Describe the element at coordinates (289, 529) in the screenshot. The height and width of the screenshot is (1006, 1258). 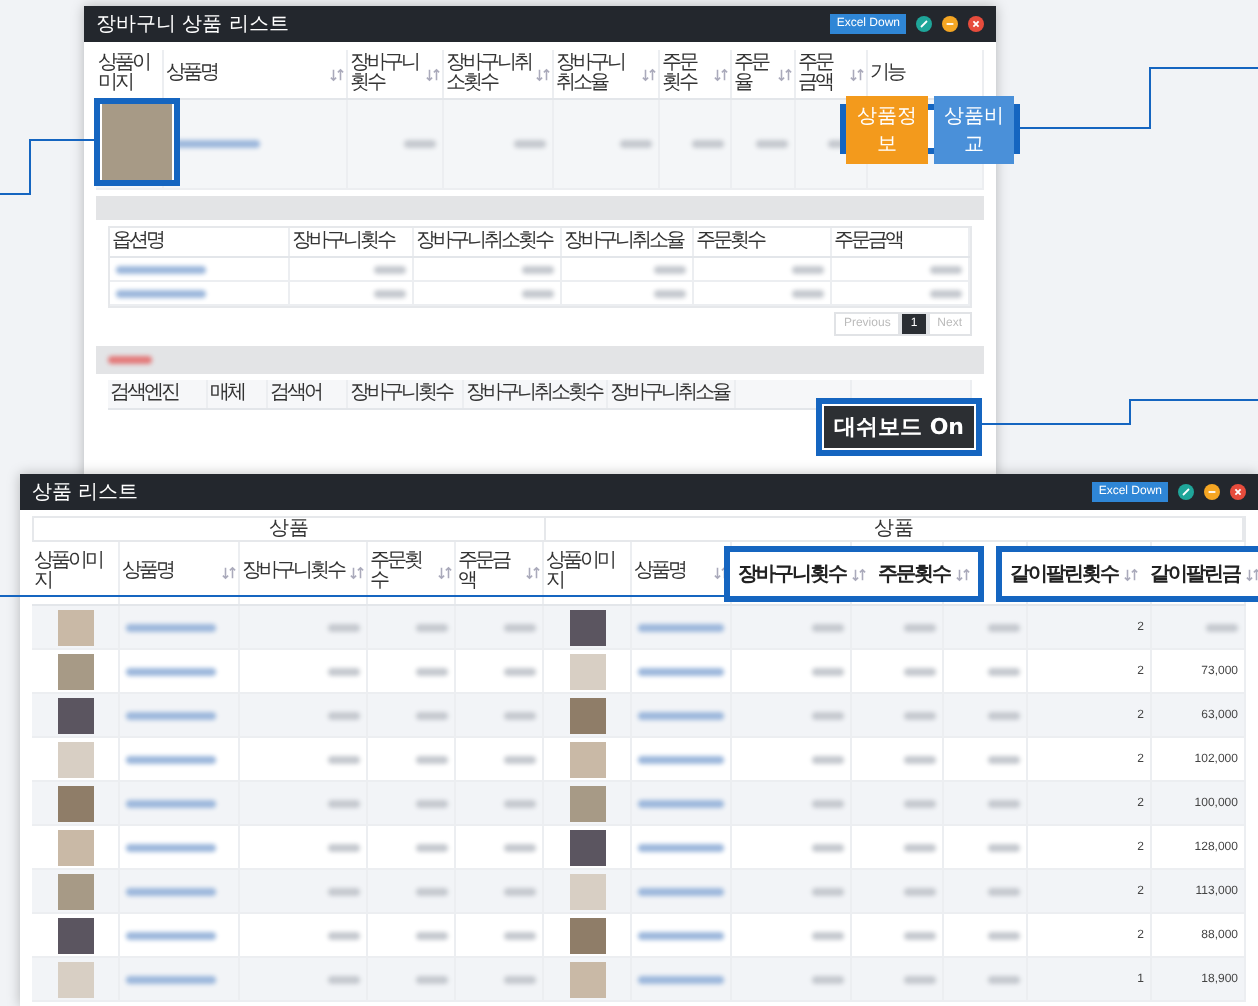
I see `group-header: 상품` at that location.